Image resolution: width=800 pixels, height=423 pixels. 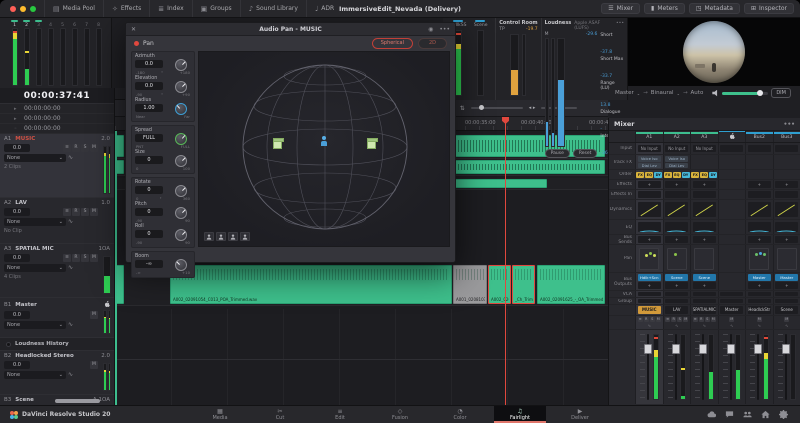 What do you see at coordinates (120, 167) in the screenshot?
I see `audio-clip-edge` at bounding box center [120, 167].